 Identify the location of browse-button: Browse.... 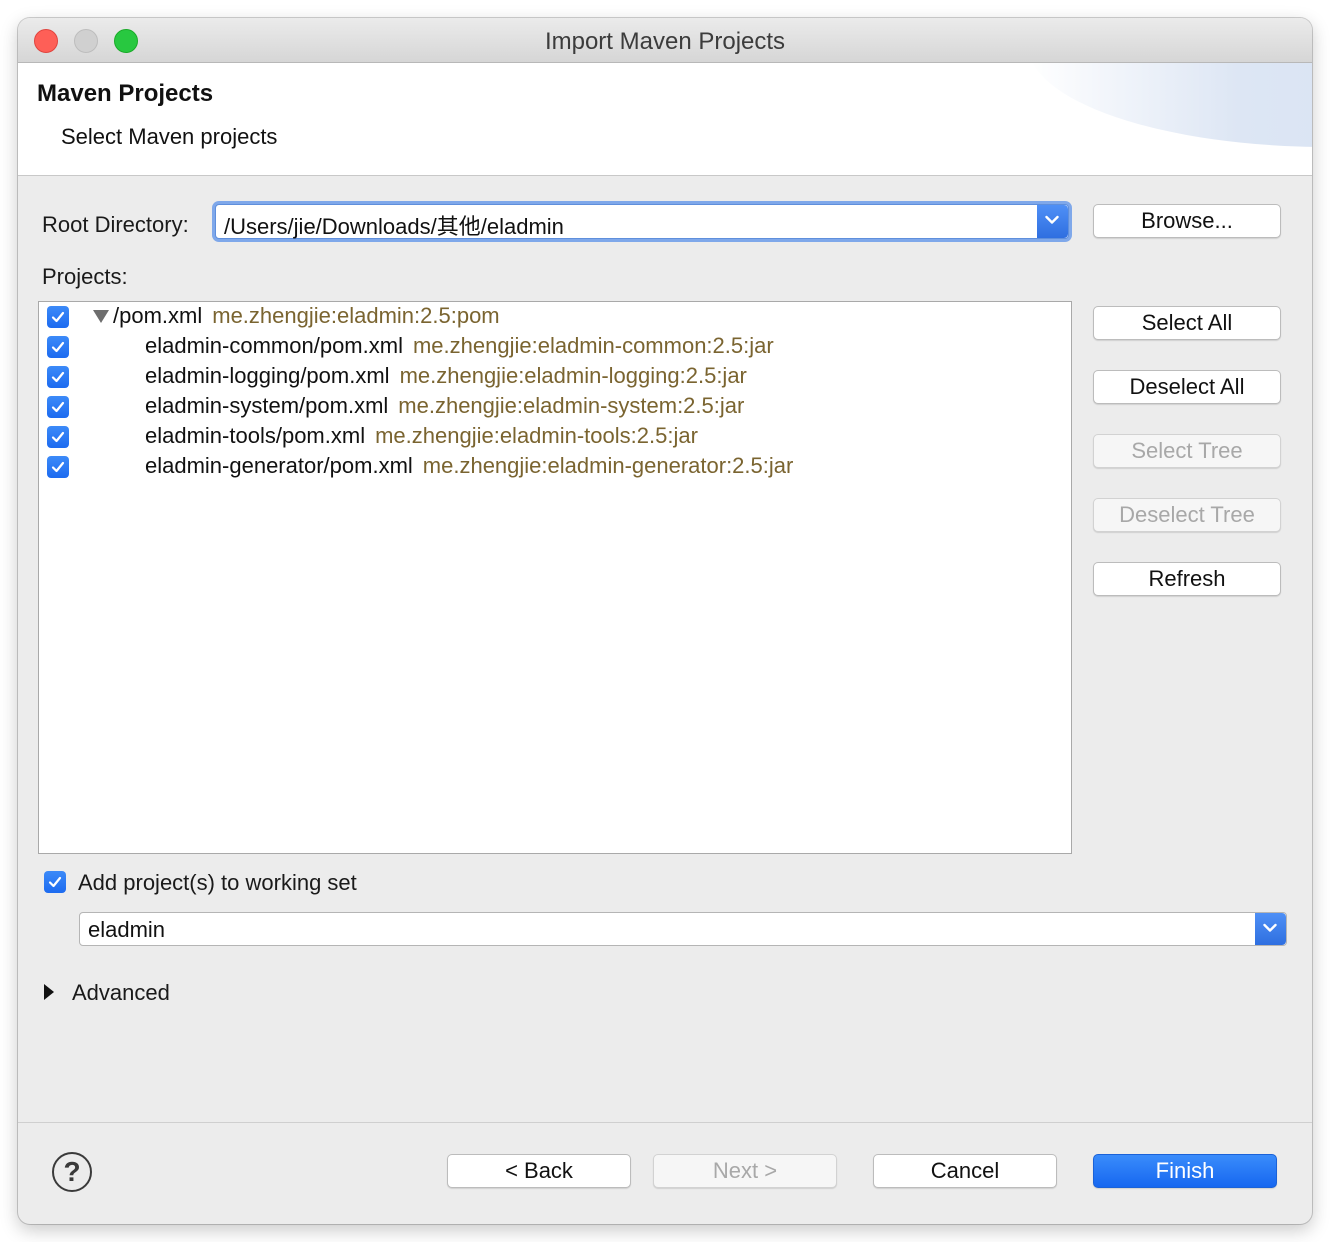
(1187, 221).